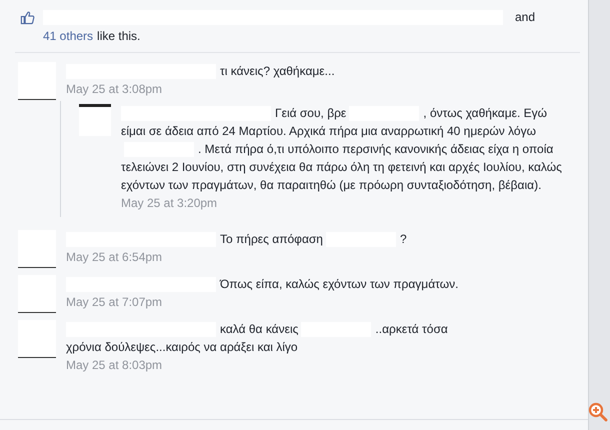 This screenshot has width=610, height=430. What do you see at coordinates (342, 149) in the screenshot?
I see `reply-text: Γειά σου, βρε , όντως χαθήκαμε. Εγώ είμαι σε άδεια από 24 Μαρτίου. Αρχικά πήρα μια αναρρωτική 40 ημερών λόγω . Μετά πήρα ό,τι υπόλοιπο περσινής κανονικής άδειας είχα η οποία τελειώνει 2 Ιουνίου, στη συνέχεια θα πάρω όλη τη φετεινή και αρχές Ιουλίου, καλώς εχόντων των πραγμάτων, θα παραιτηθώ (με πρόωρη συνταξιοδότηση, βέβαια).` at bounding box center [342, 149].